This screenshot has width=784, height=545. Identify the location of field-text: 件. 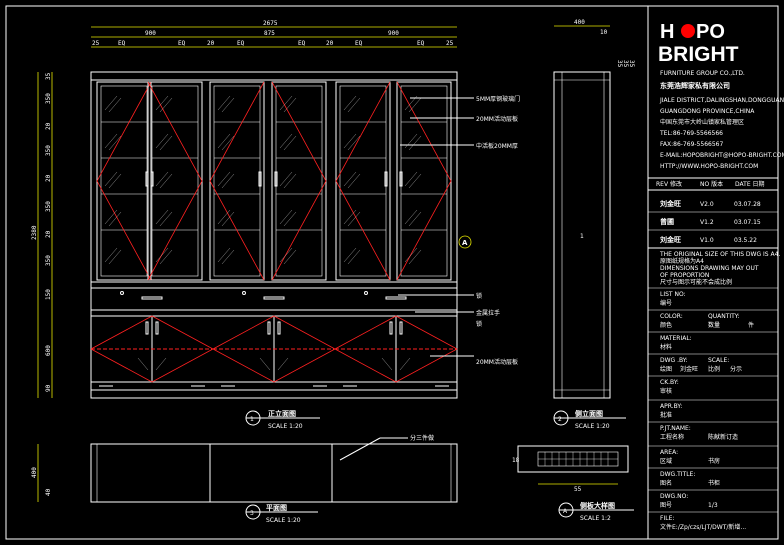
(751, 325).